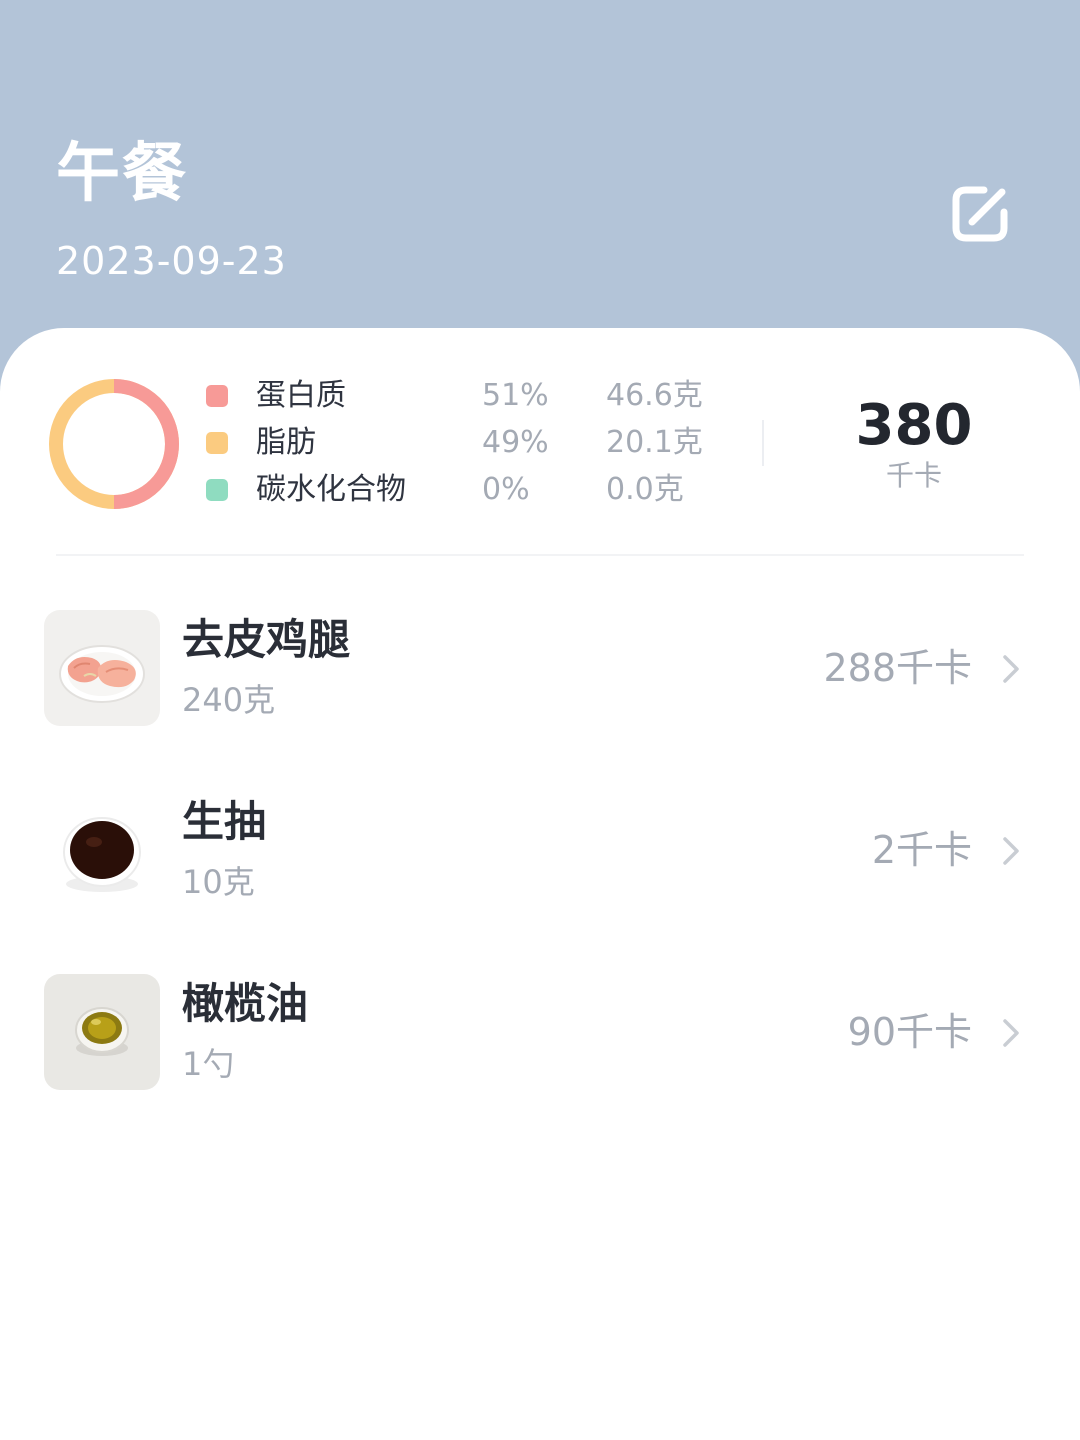 The height and width of the screenshot is (1440, 1080). Describe the element at coordinates (913, 475) in the screenshot. I see `total-kcal-unit: 千卡` at that location.